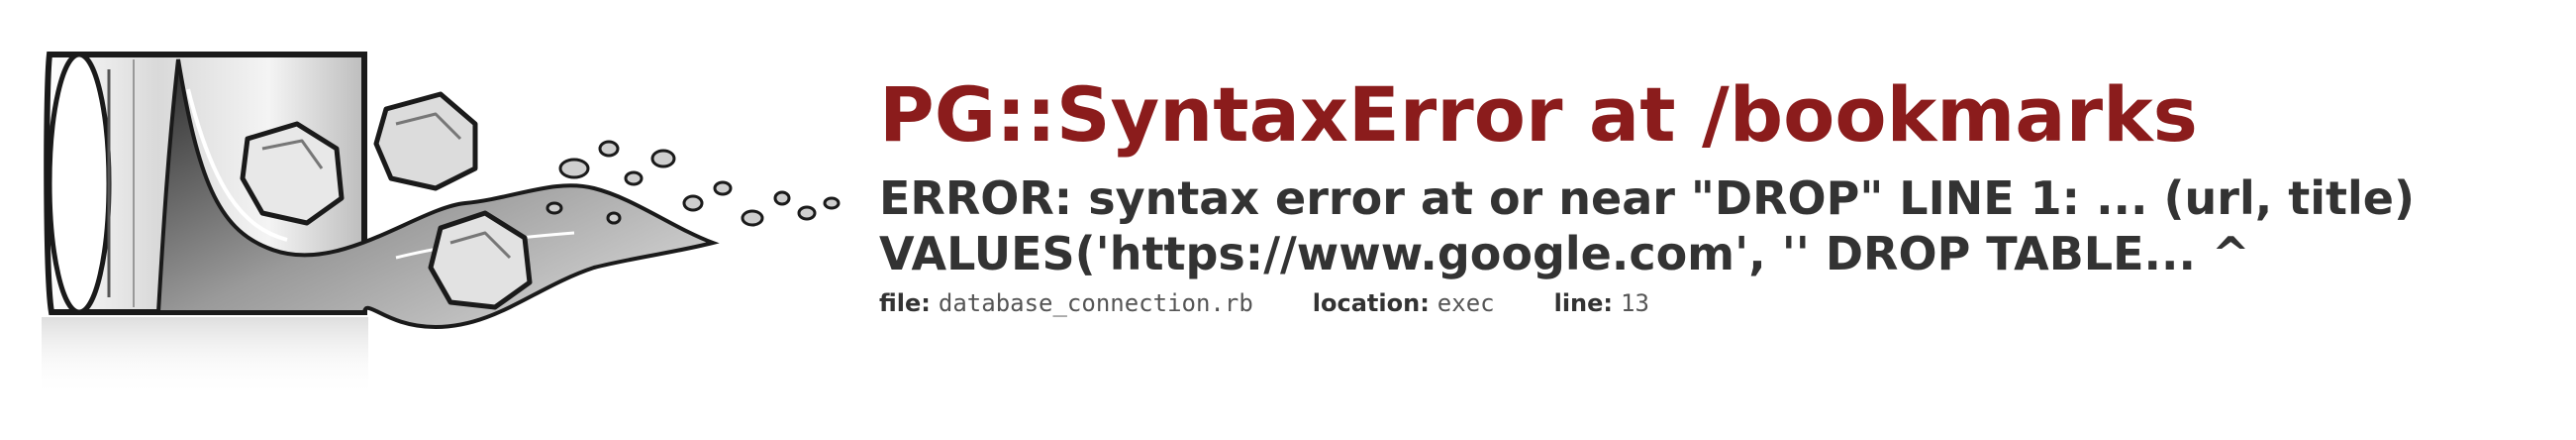  What do you see at coordinates (1096, 303) in the screenshot?
I see `file-value: database_connection.rb` at bounding box center [1096, 303].